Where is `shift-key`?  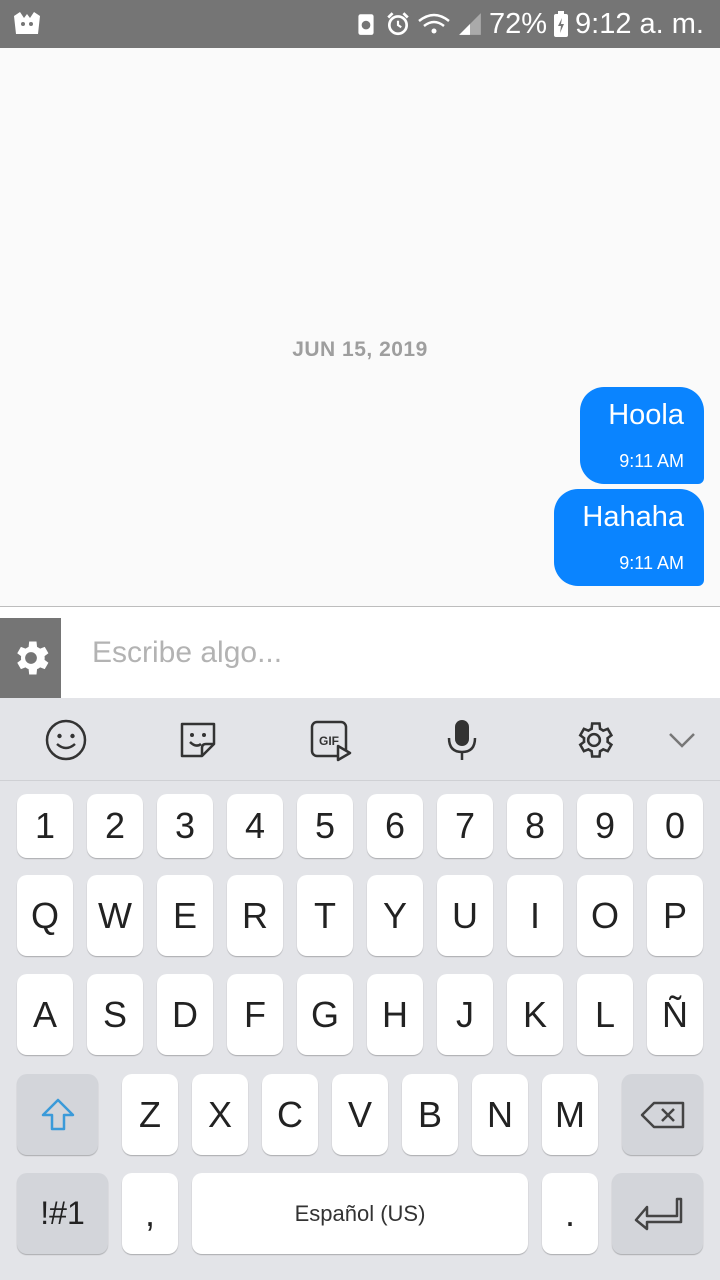
shift-key is located at coordinates (57, 1114).